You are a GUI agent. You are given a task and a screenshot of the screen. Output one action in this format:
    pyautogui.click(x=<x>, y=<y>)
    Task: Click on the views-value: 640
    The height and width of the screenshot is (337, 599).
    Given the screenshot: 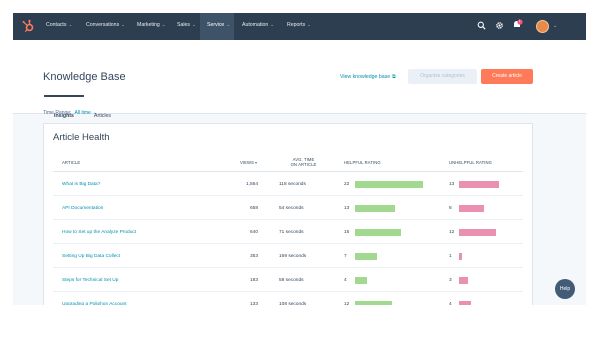 What is the action you would take?
    pyautogui.click(x=253, y=232)
    